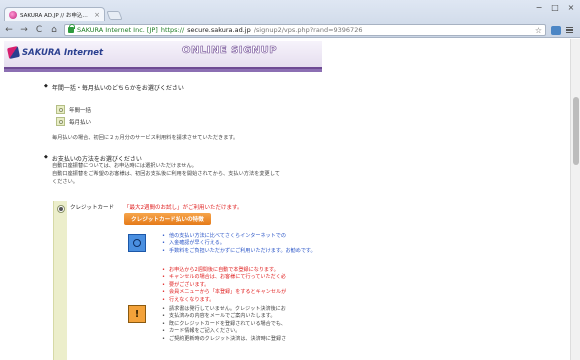 Image resolution: width=580 pixels, height=360 pixels. I want to click on payment-cycle-note: 毎月払いの場合、初回に２ヵ月分のサービス利用料を請求させていただきます。, so click(145, 138).